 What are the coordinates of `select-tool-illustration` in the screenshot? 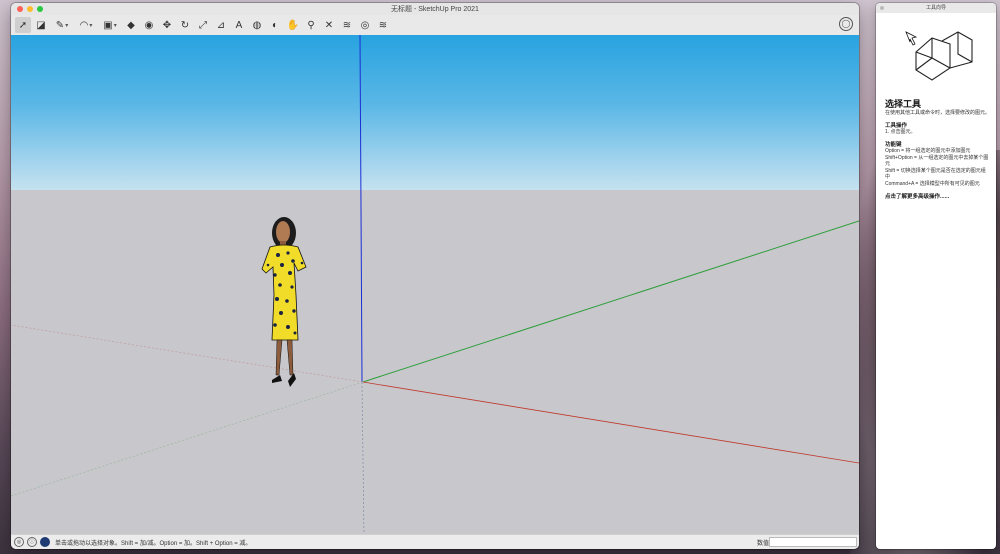 It's located at (939, 56).